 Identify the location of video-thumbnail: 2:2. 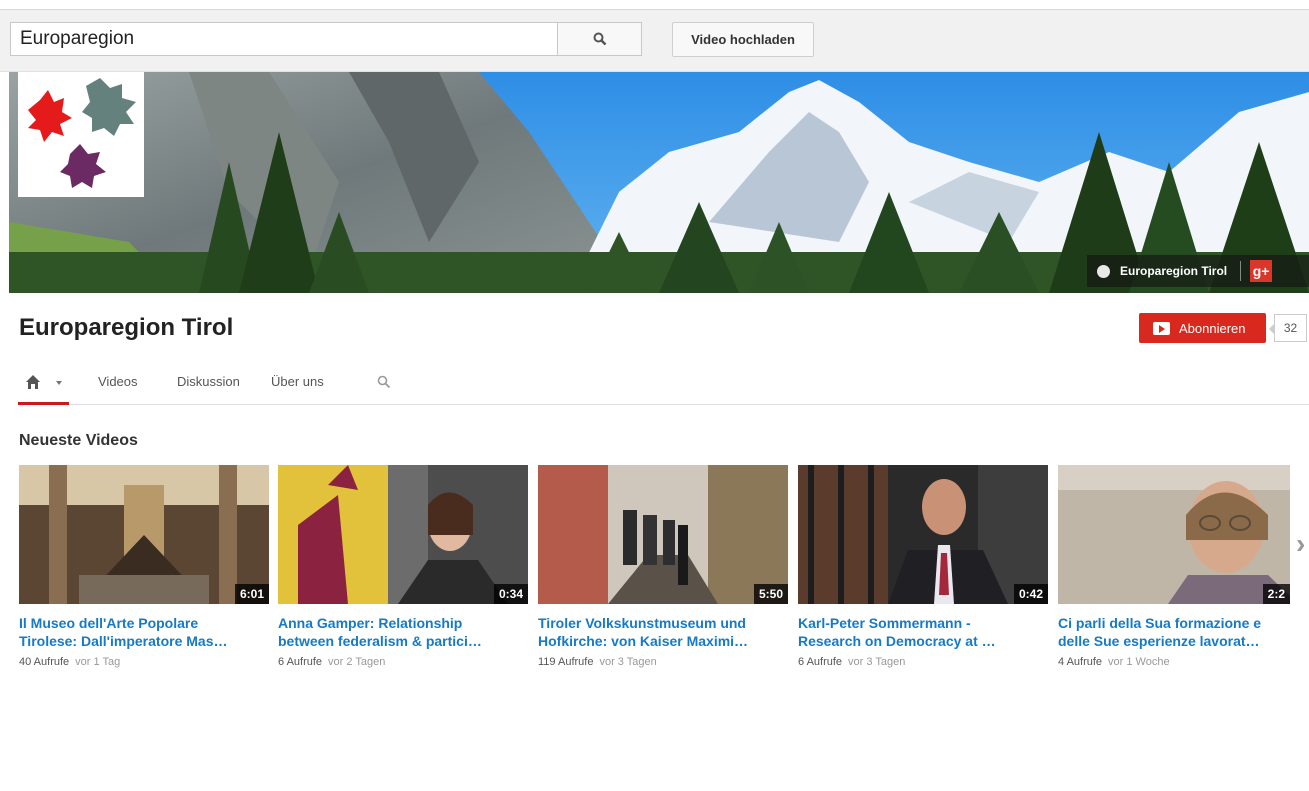
(1174, 534).